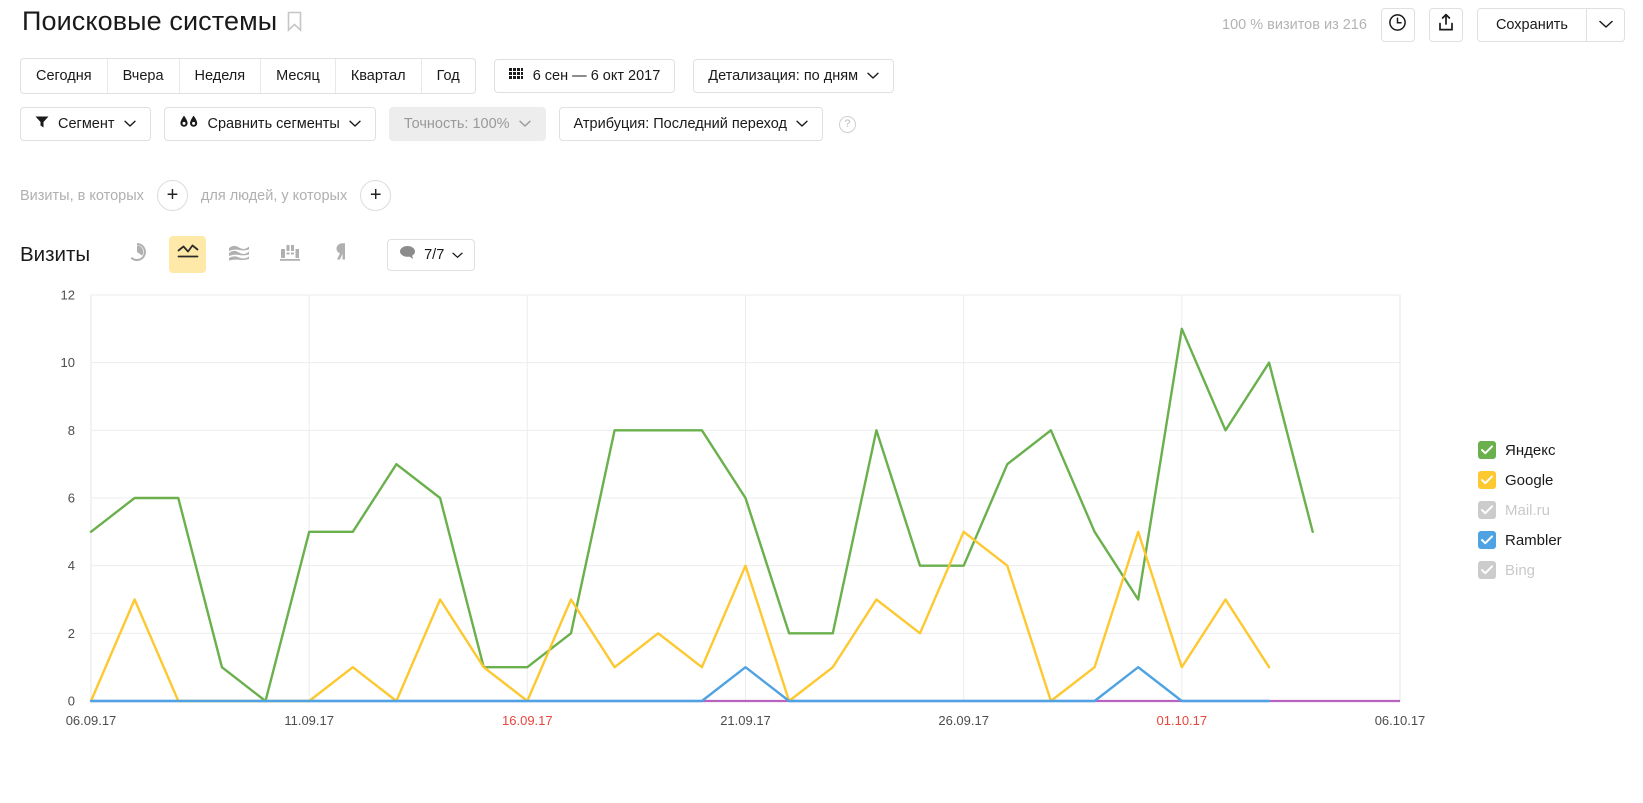  What do you see at coordinates (221, 76) in the screenshot?
I see `period-week: Неделя` at bounding box center [221, 76].